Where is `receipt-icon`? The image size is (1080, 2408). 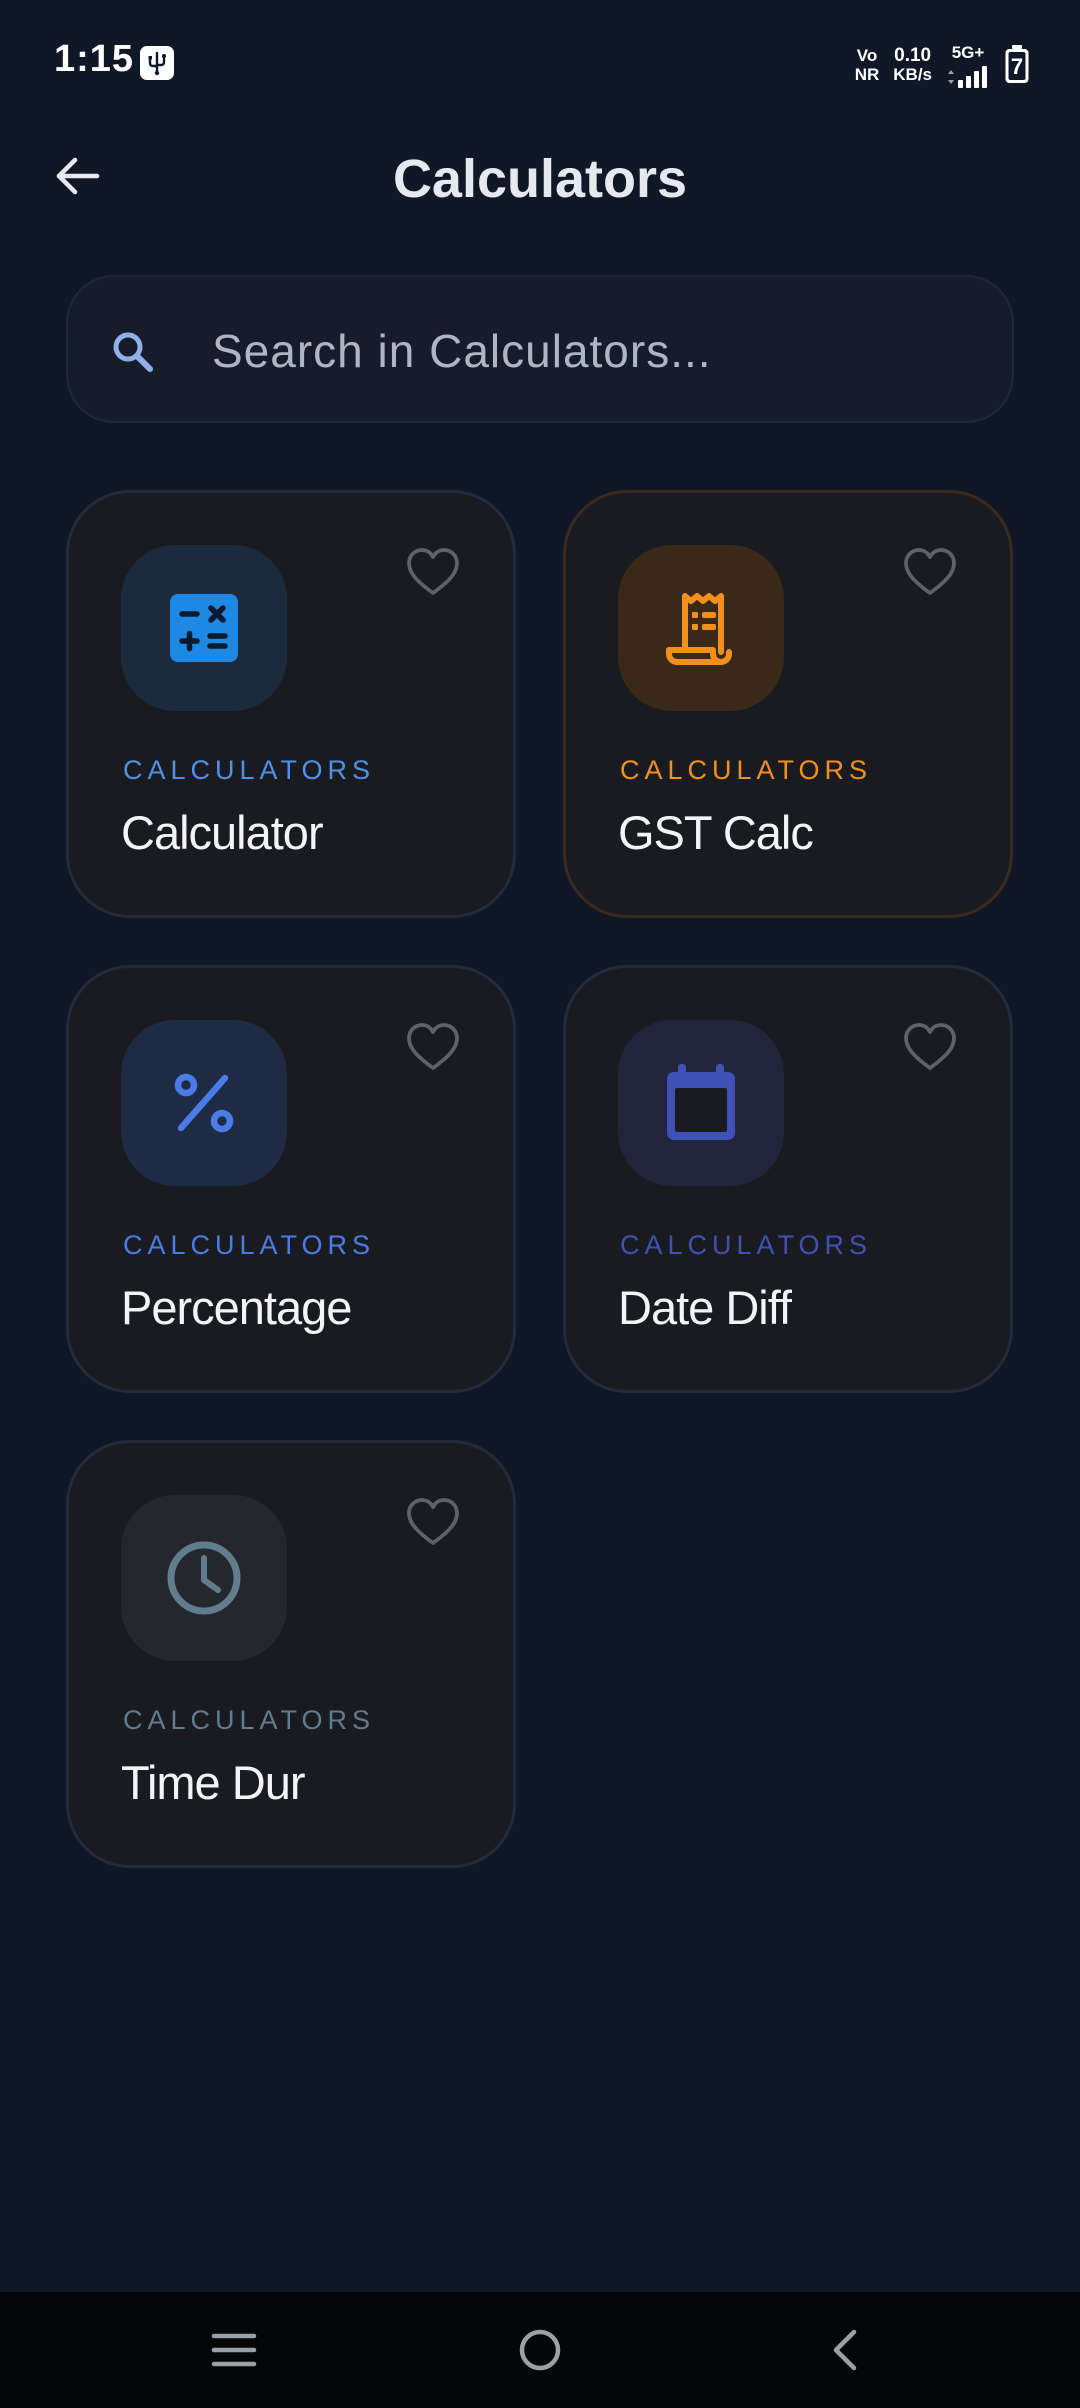
receipt-icon is located at coordinates (699, 629).